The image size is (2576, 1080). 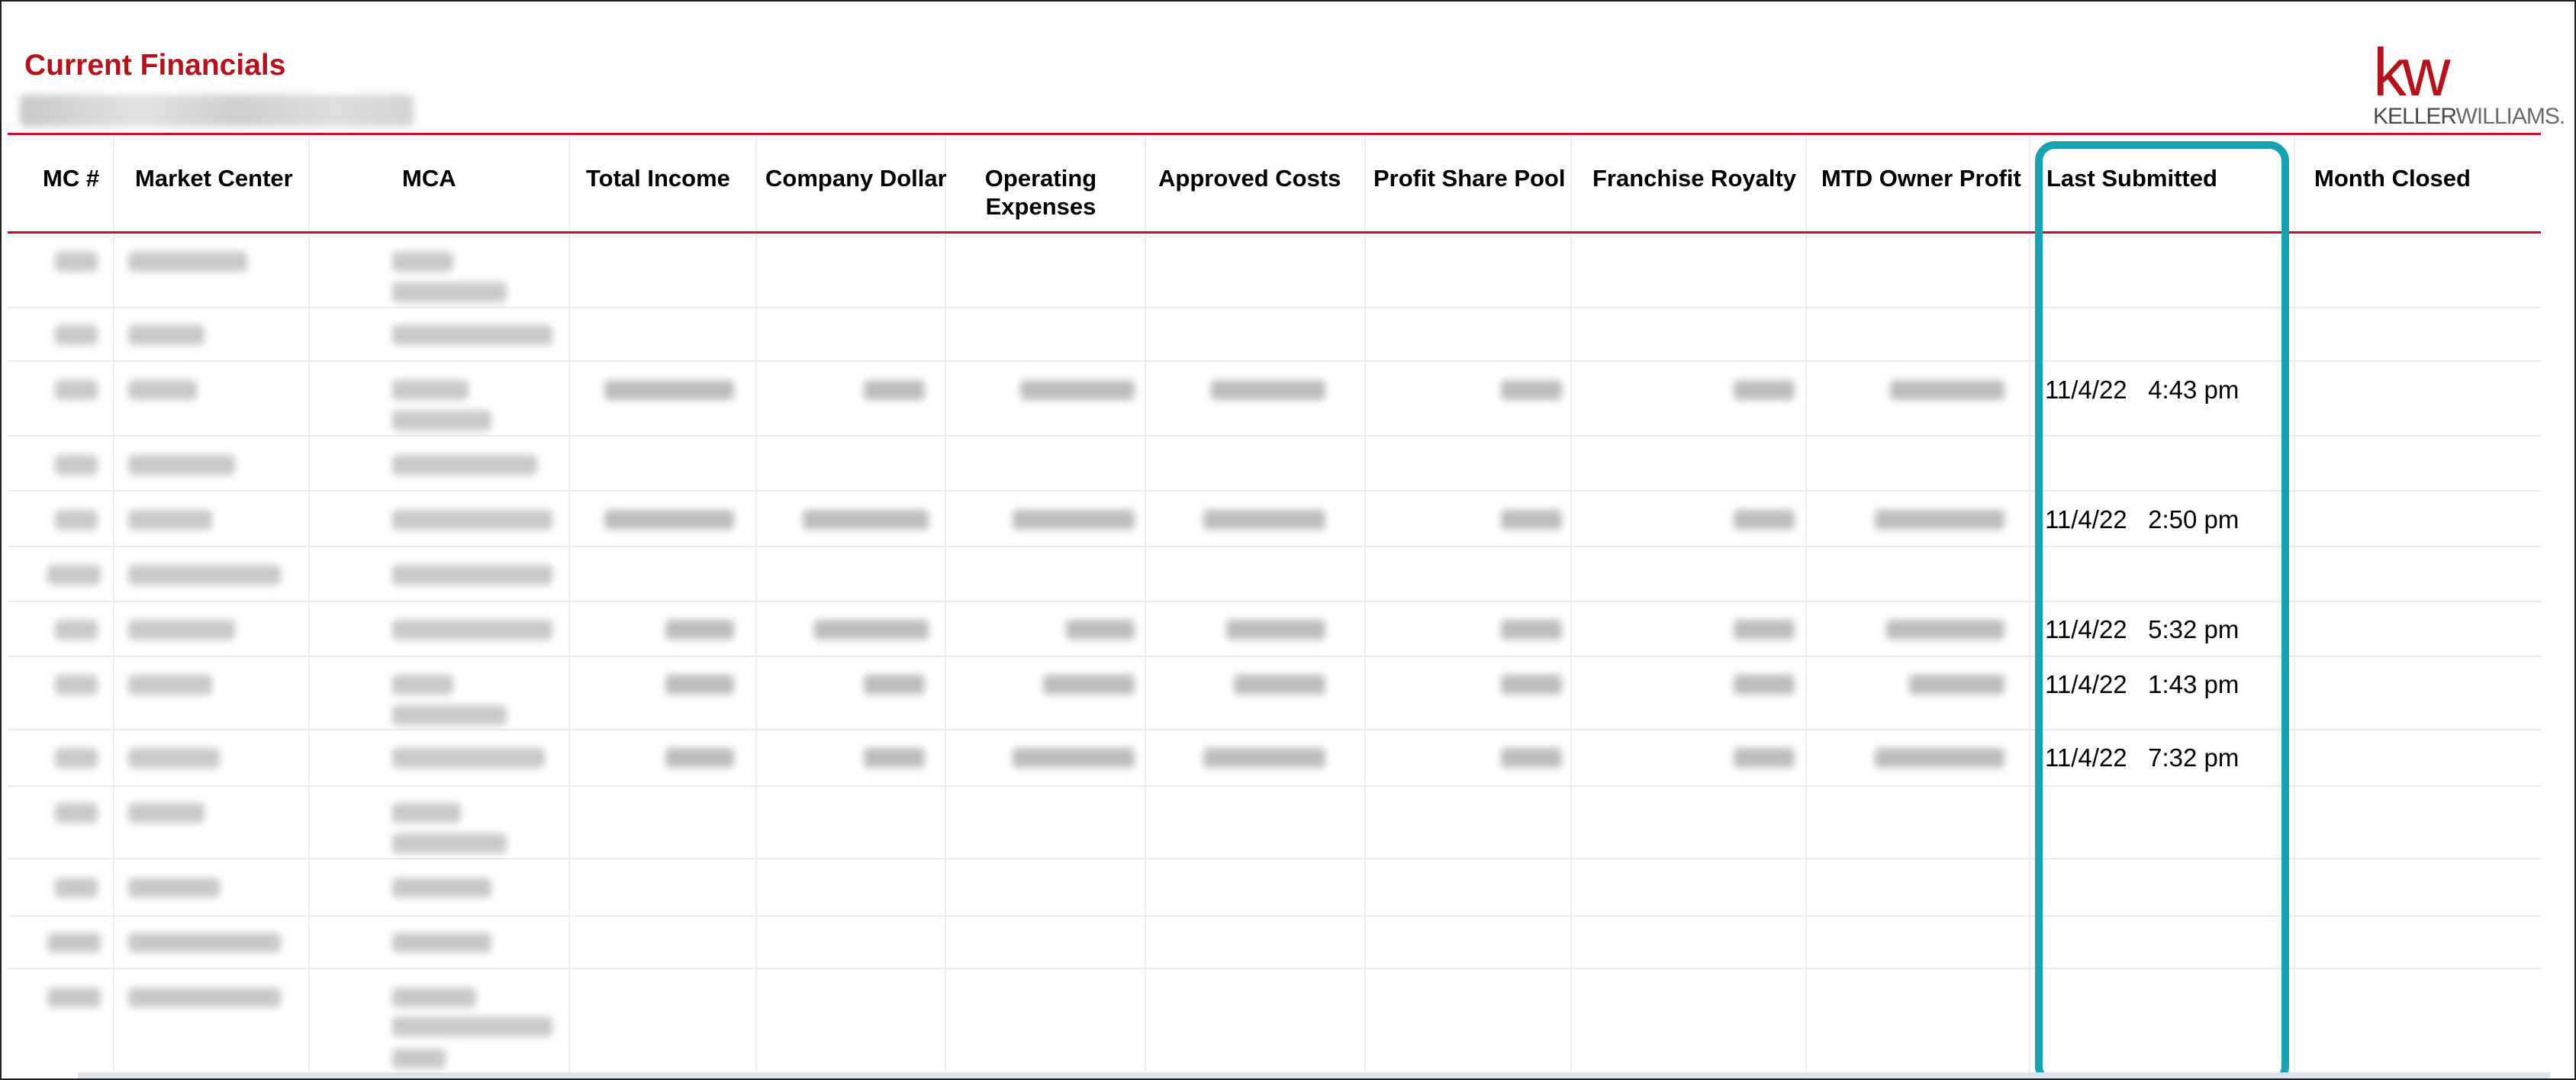 What do you see at coordinates (429, 178) in the screenshot?
I see `header-mca: MCA` at bounding box center [429, 178].